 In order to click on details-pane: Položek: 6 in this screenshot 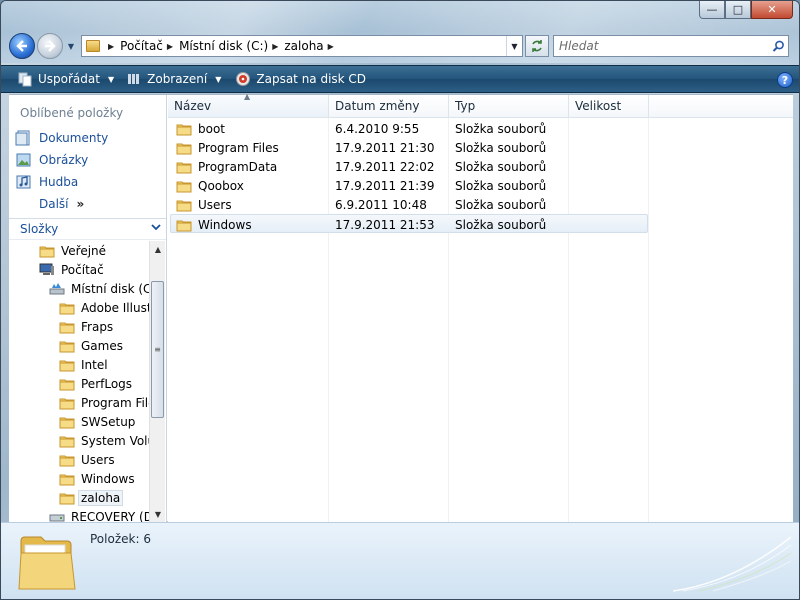, I will do `click(400, 560)`.